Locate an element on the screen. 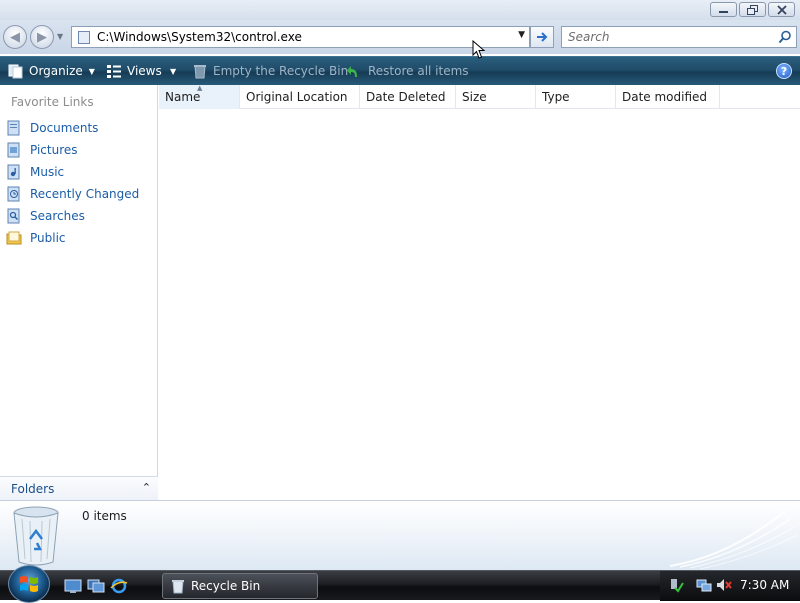 Image resolution: width=800 pixels, height=603 pixels. favorite-link-label: Public is located at coordinates (48, 238).